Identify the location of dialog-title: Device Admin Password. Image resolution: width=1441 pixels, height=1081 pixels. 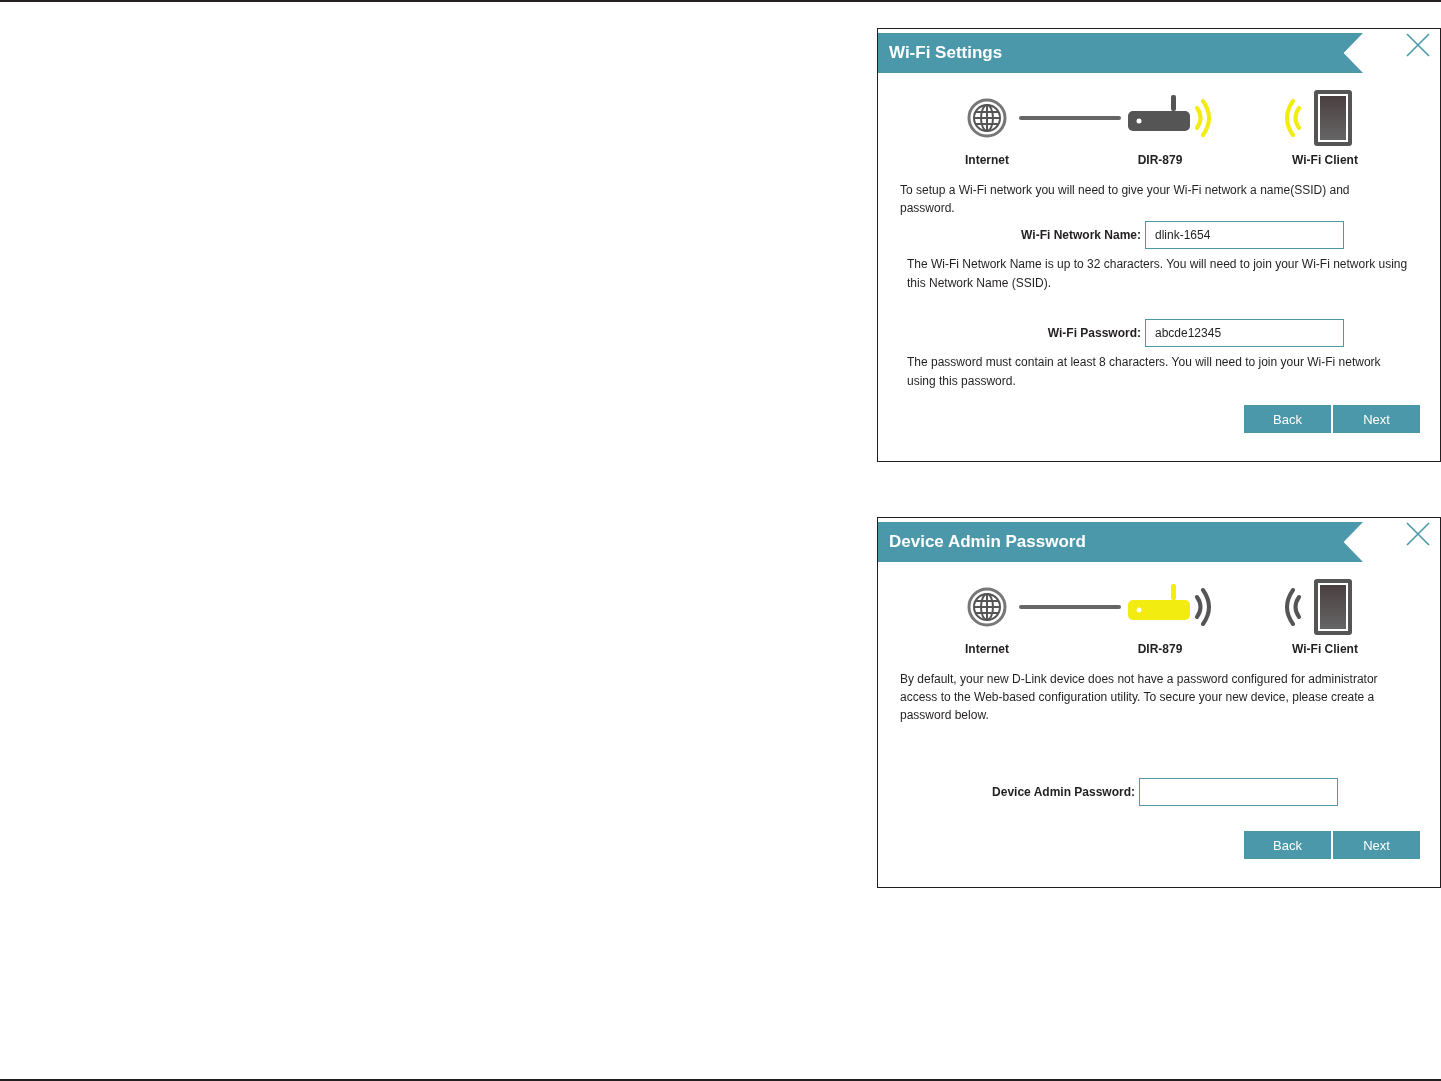
(1120, 542).